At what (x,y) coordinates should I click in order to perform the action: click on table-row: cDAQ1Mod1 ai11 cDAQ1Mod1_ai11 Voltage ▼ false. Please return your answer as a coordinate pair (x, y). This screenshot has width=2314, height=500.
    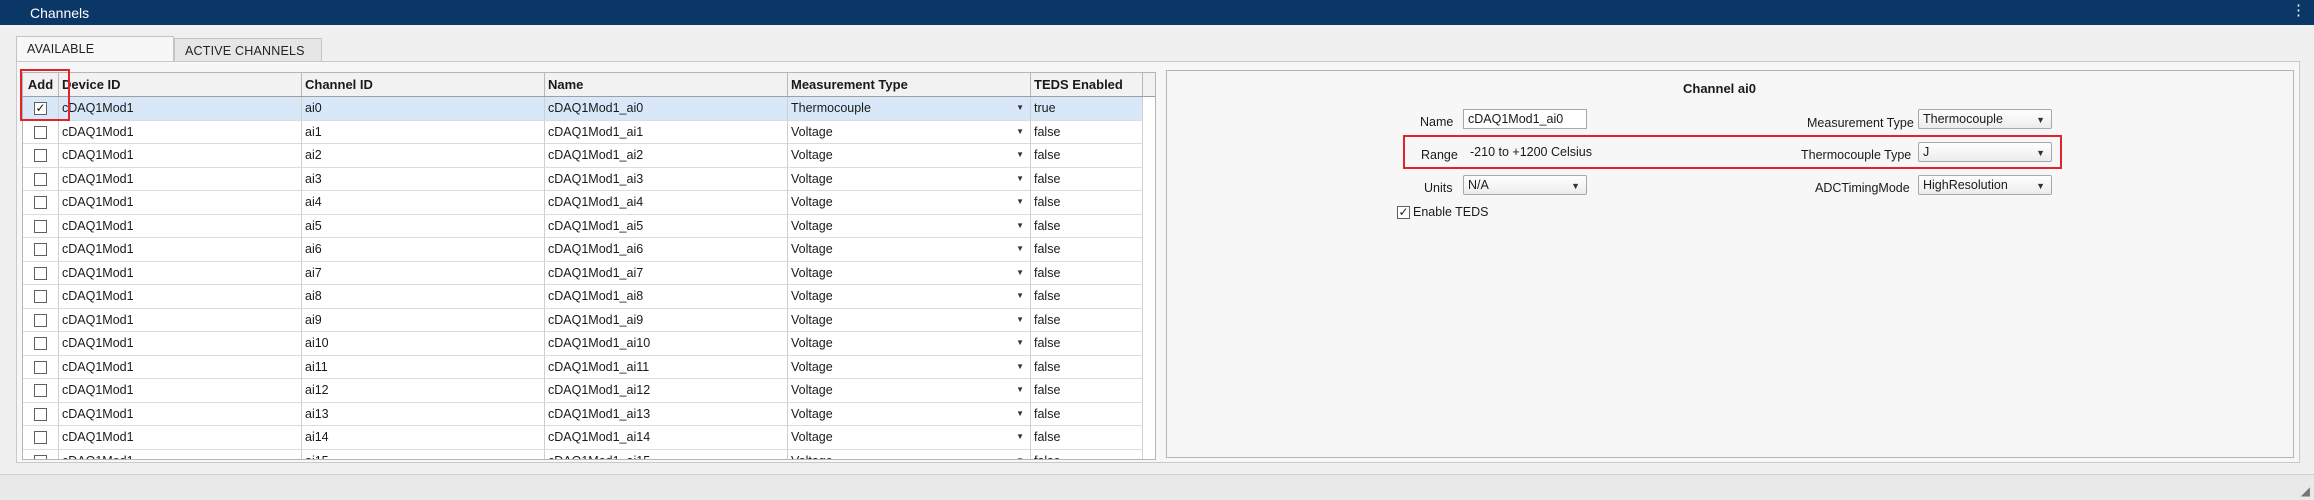
    Looking at the image, I should click on (583, 367).